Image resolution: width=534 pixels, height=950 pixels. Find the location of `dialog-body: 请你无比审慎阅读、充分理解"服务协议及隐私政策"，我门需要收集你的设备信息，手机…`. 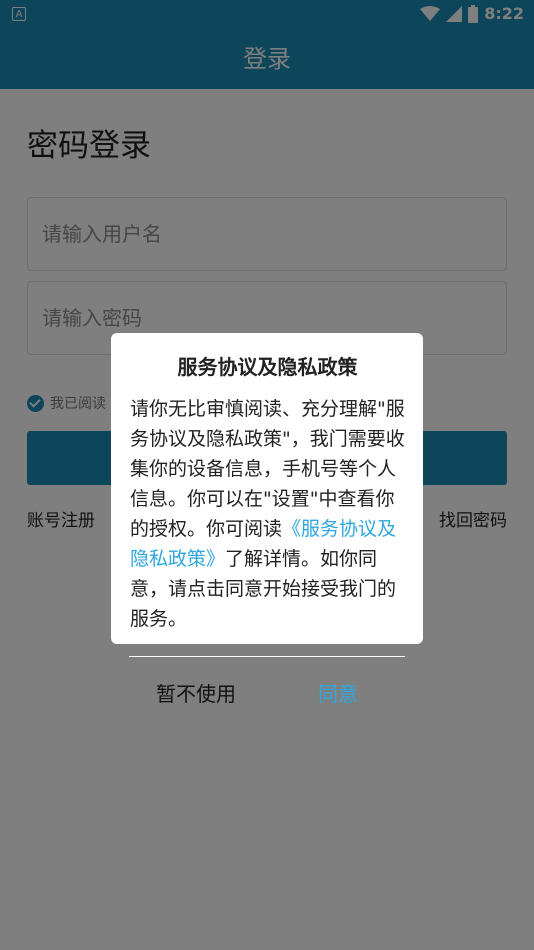

dialog-body: 请你无比审慎阅读、充分理解"服务协议及隐私政策"，我门需要收集你的设备信息，手机… is located at coordinates (267, 514).